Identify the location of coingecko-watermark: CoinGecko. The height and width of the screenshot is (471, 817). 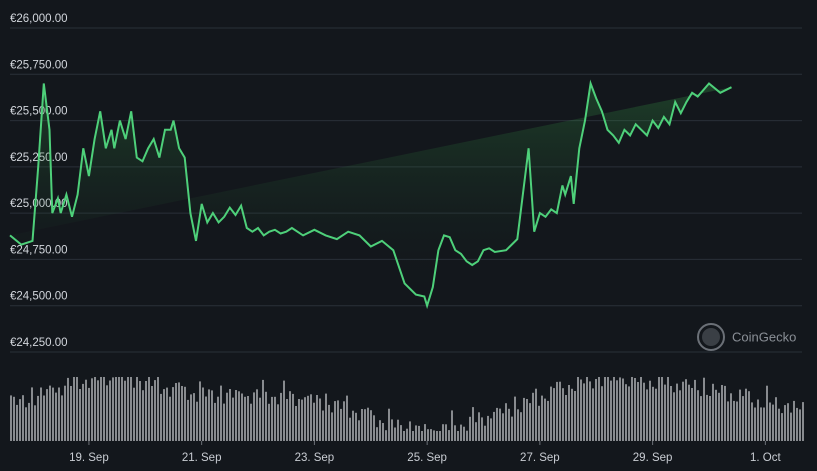
(746, 337).